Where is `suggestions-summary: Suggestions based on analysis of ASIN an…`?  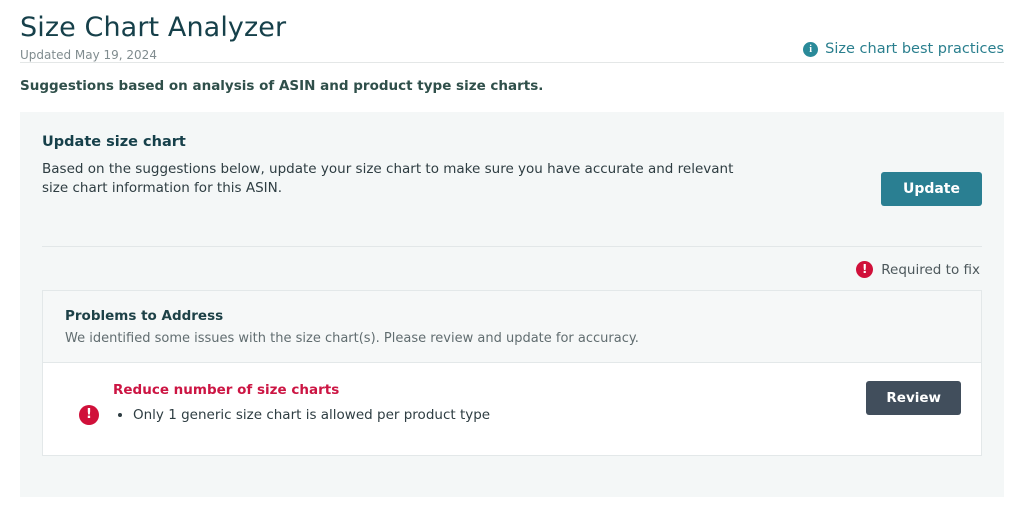
suggestions-summary: Suggestions based on analysis of ASIN an… is located at coordinates (282, 86).